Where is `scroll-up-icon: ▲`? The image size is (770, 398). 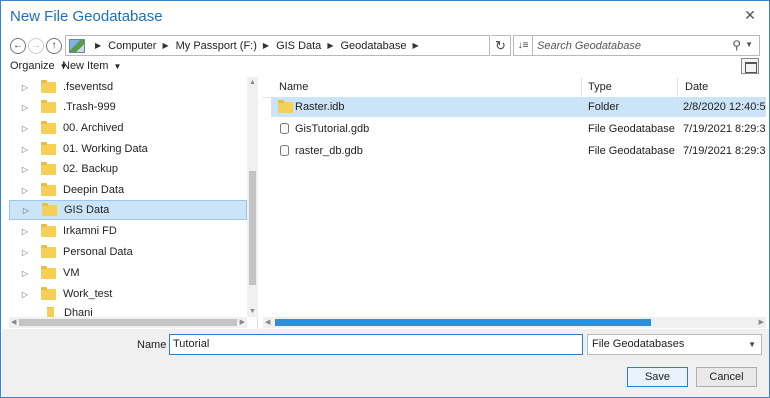 scroll-up-icon: ▲ is located at coordinates (252, 82).